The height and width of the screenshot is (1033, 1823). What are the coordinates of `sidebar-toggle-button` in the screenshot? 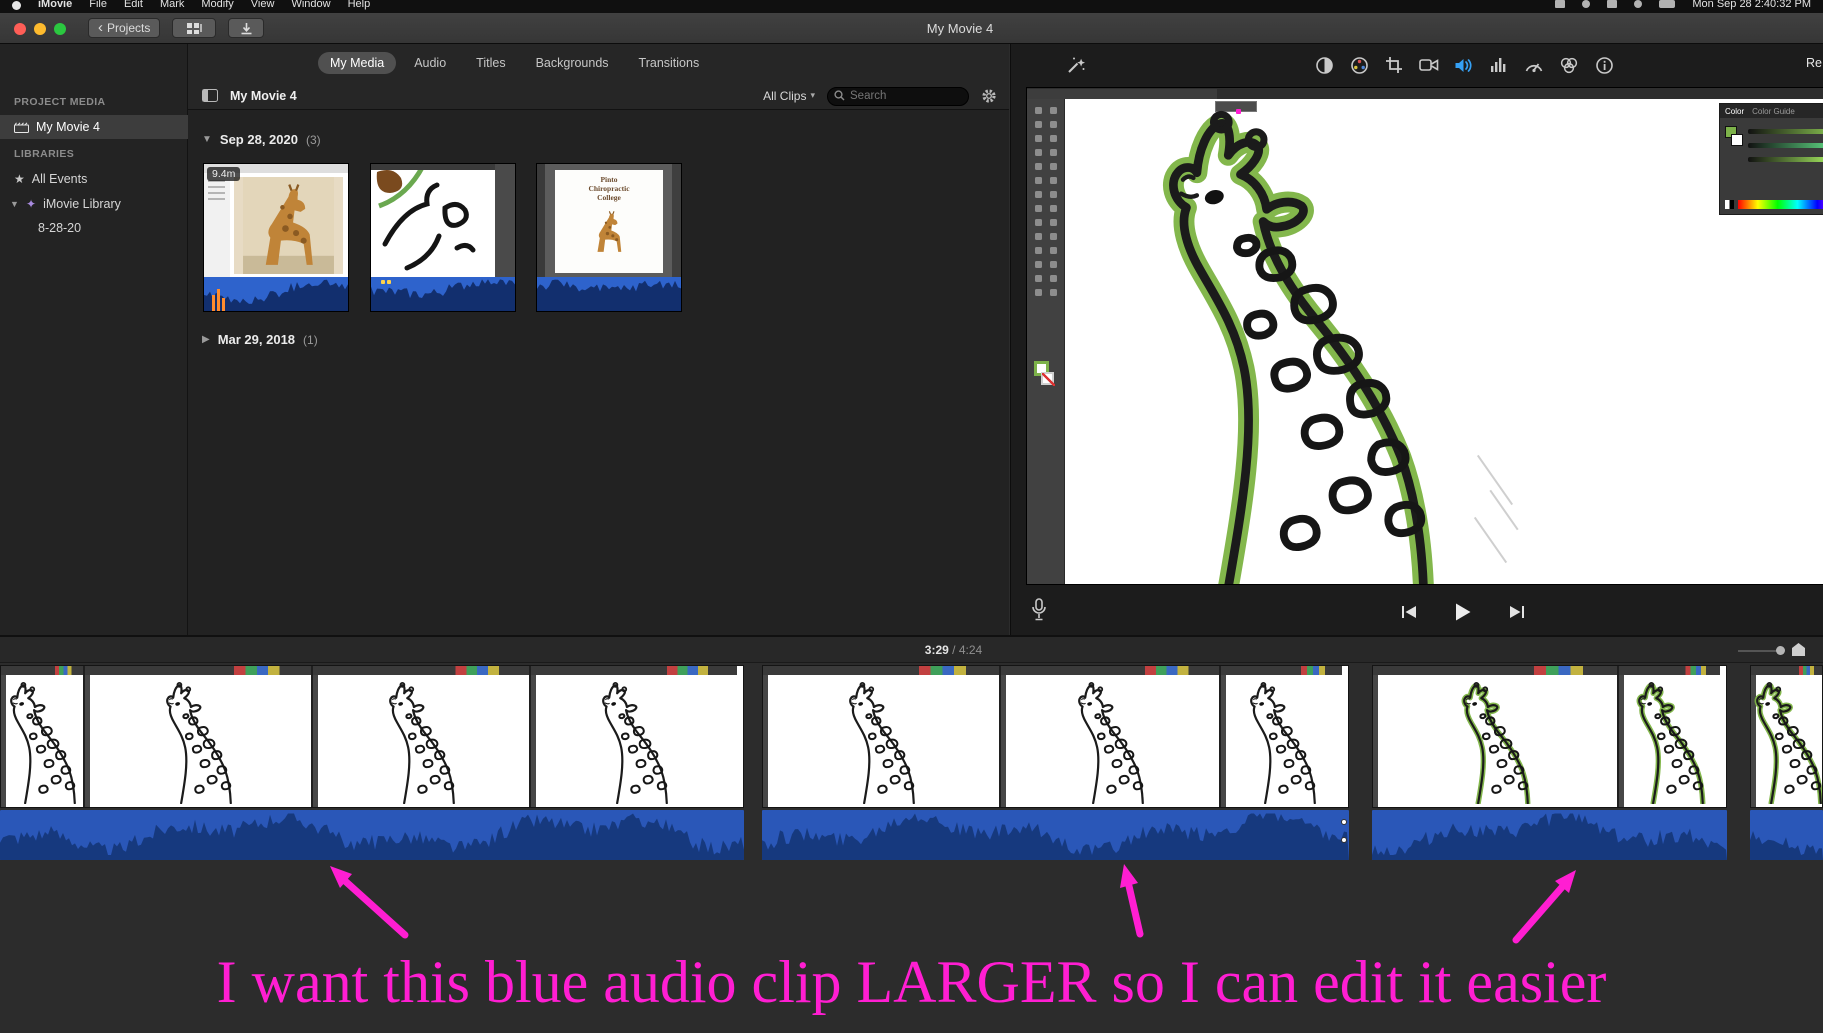 It's located at (210, 95).